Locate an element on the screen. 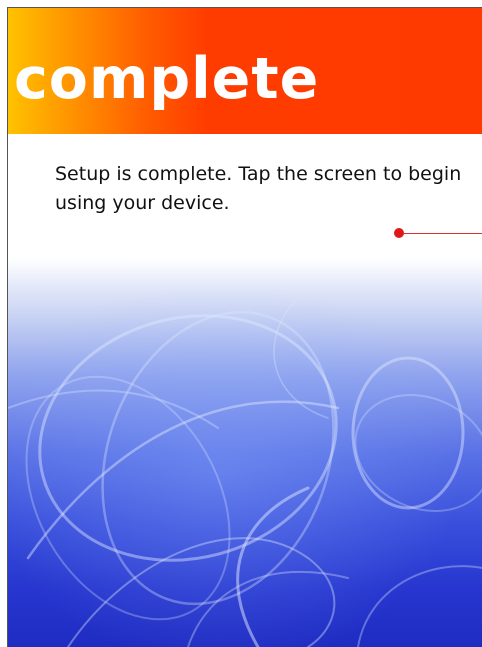  page-title: complete is located at coordinates (167, 79).